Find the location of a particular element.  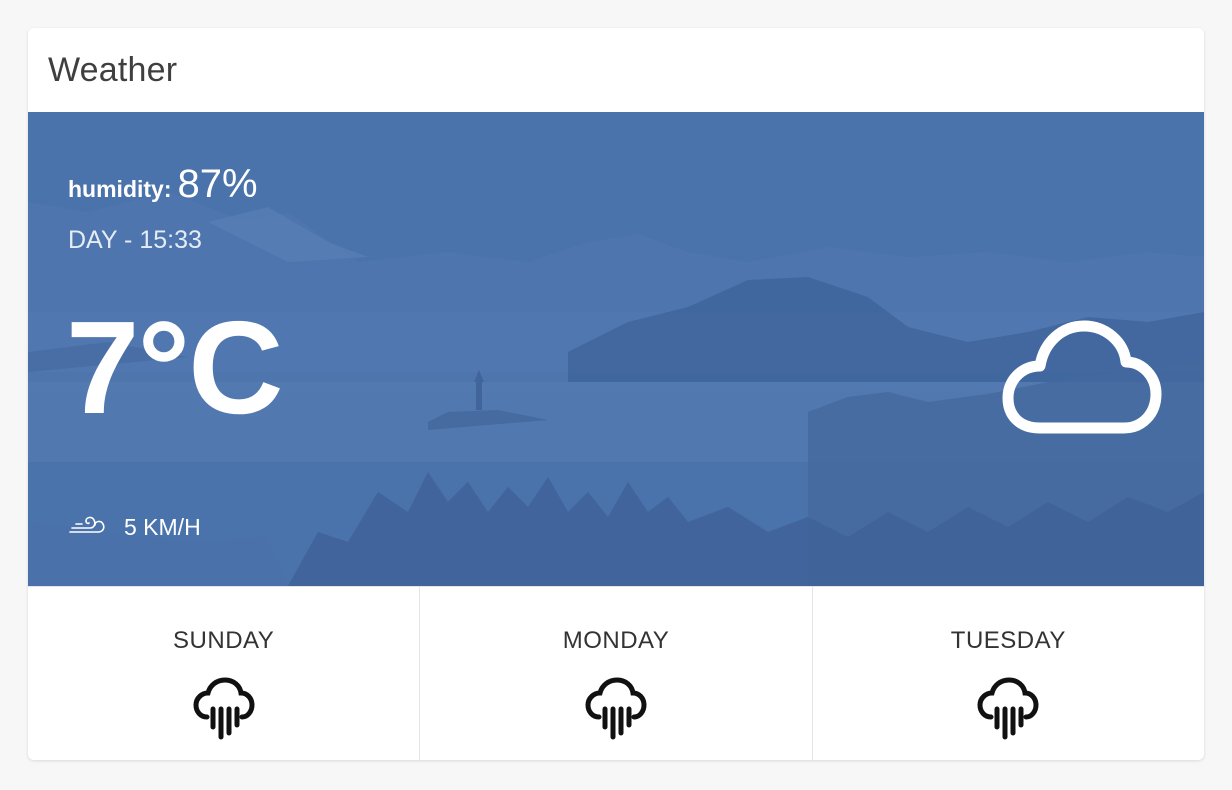

humidity-readout: humidity: 87% is located at coordinates (163, 184).